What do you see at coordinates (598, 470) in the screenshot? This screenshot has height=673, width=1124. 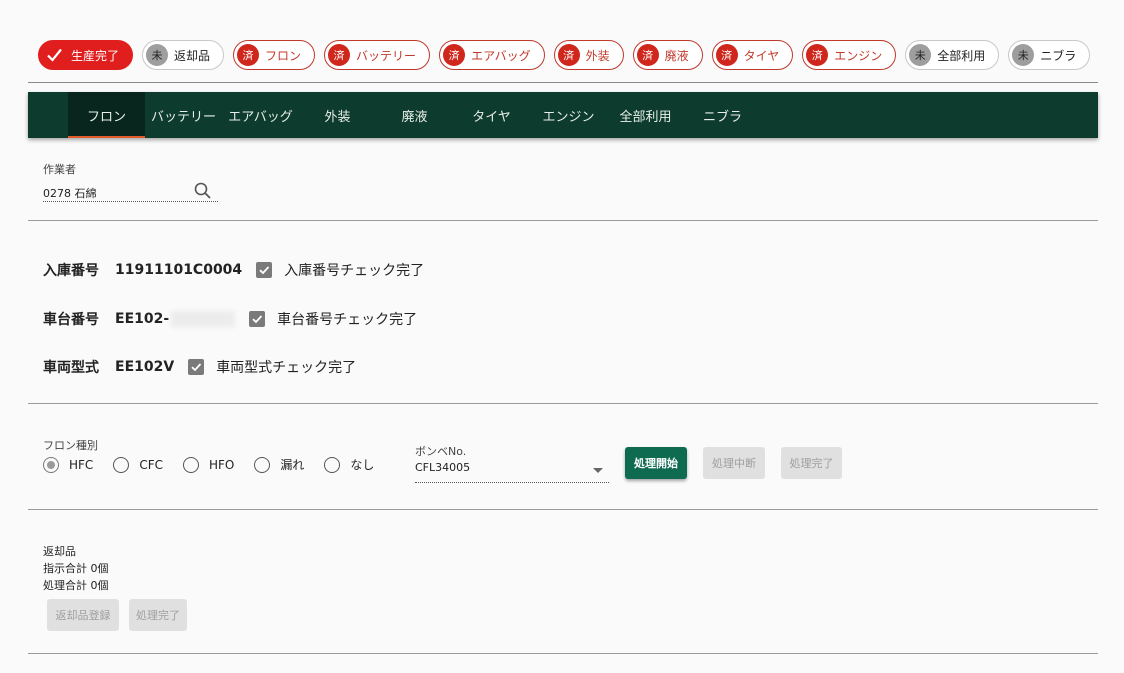 I see `caret-down-icon` at bounding box center [598, 470].